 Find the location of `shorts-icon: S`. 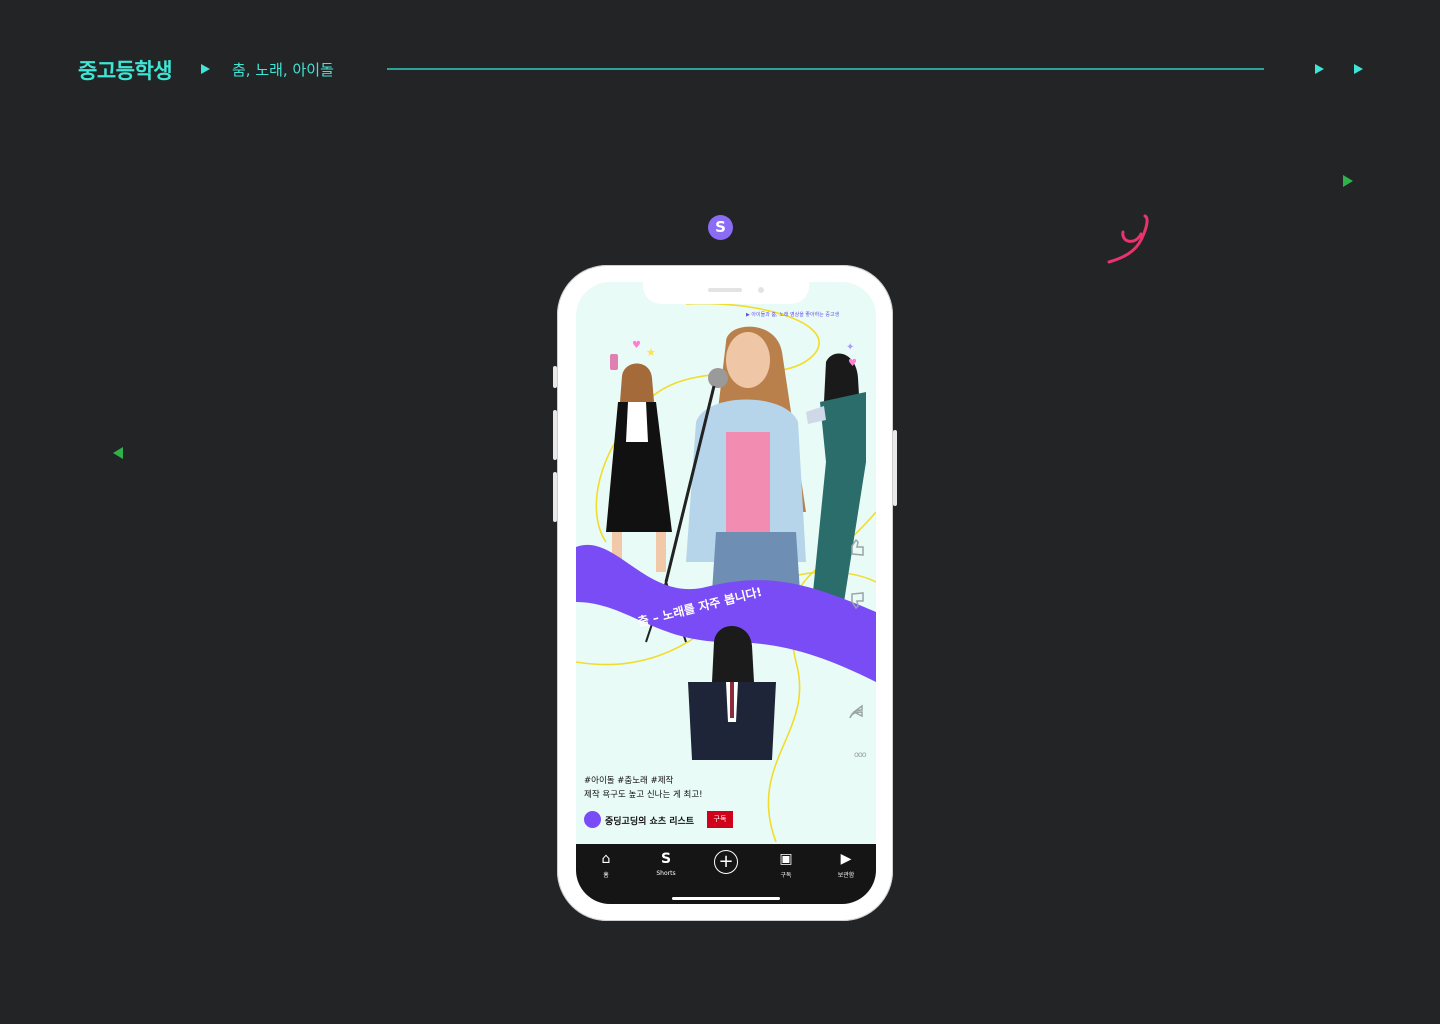

shorts-icon: S is located at coordinates (666, 859).